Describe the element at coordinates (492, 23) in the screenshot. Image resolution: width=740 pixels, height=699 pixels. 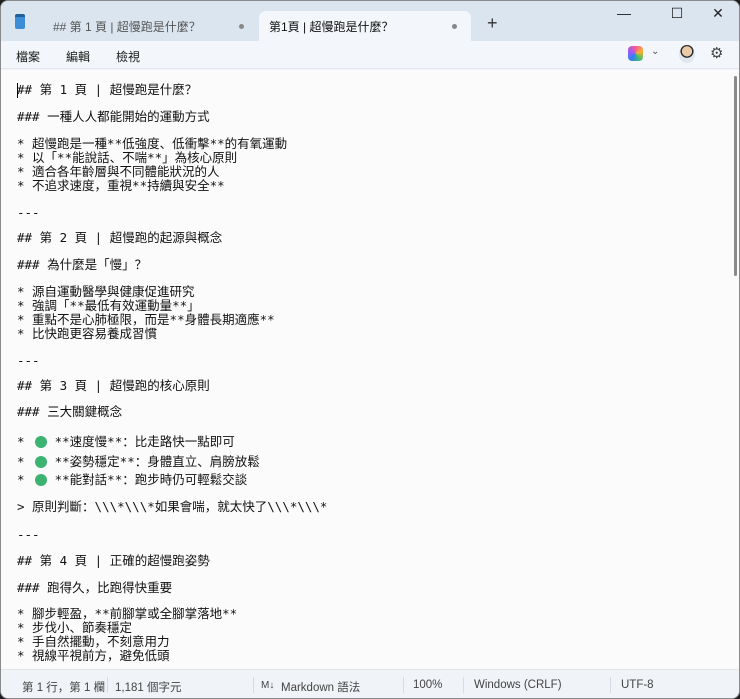
I see `new-tab-button: +` at that location.